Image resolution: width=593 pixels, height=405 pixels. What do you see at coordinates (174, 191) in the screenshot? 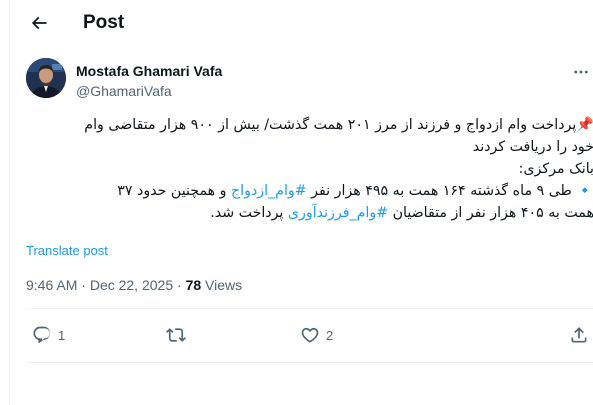
I see `tweet-text-segment: و همچنین حدود ۳۷` at bounding box center [174, 191].